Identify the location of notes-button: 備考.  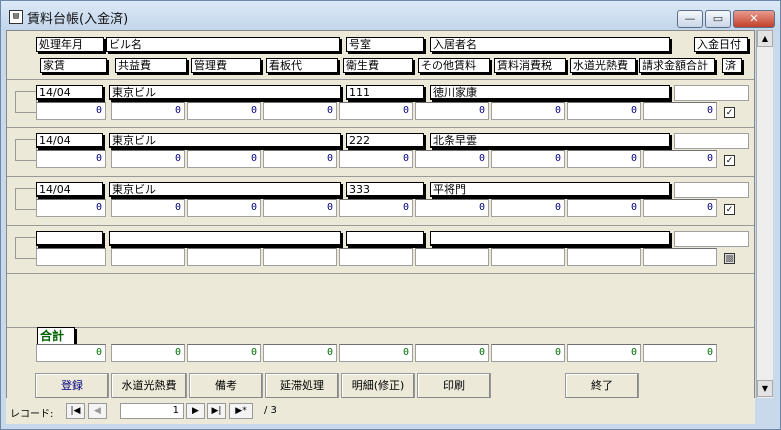
(226, 386).